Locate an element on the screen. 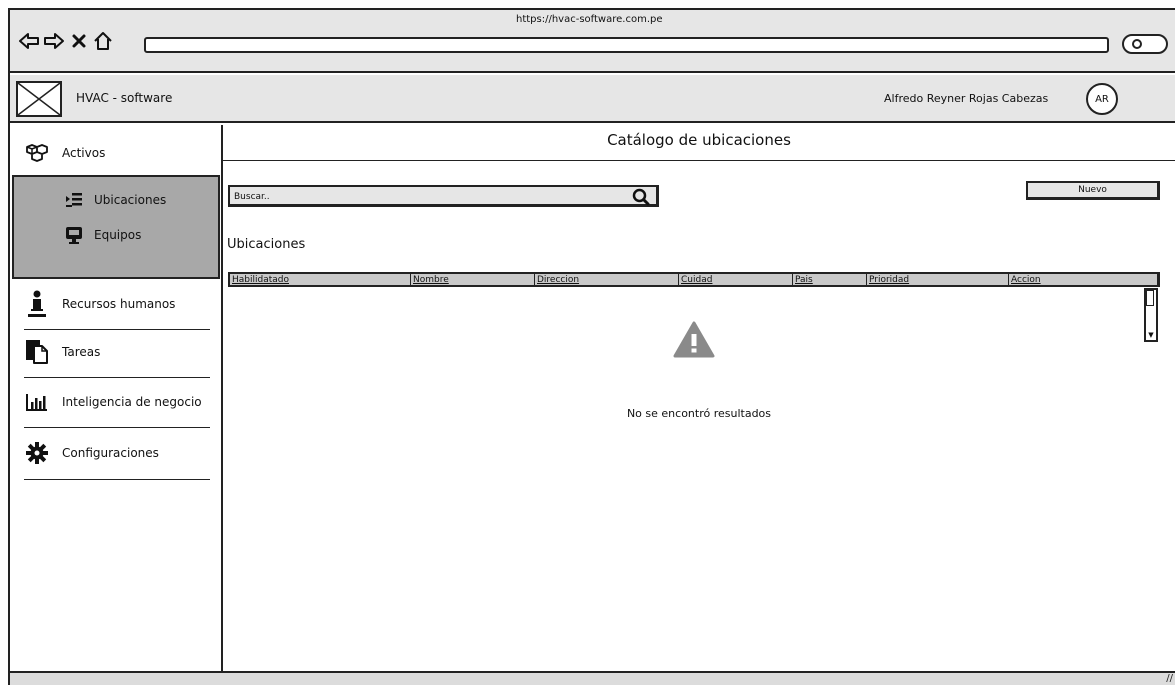 The height and width of the screenshot is (685, 1175). bar-chart-icon is located at coordinates (37, 402).